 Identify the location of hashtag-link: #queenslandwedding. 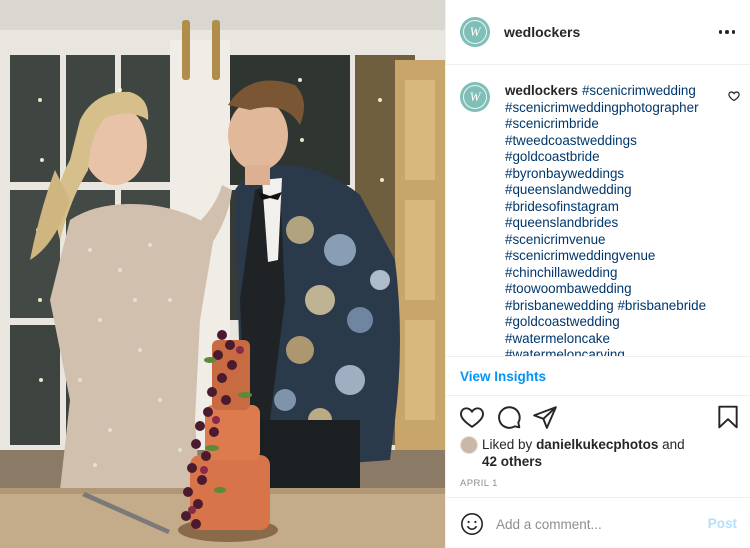
(568, 189).